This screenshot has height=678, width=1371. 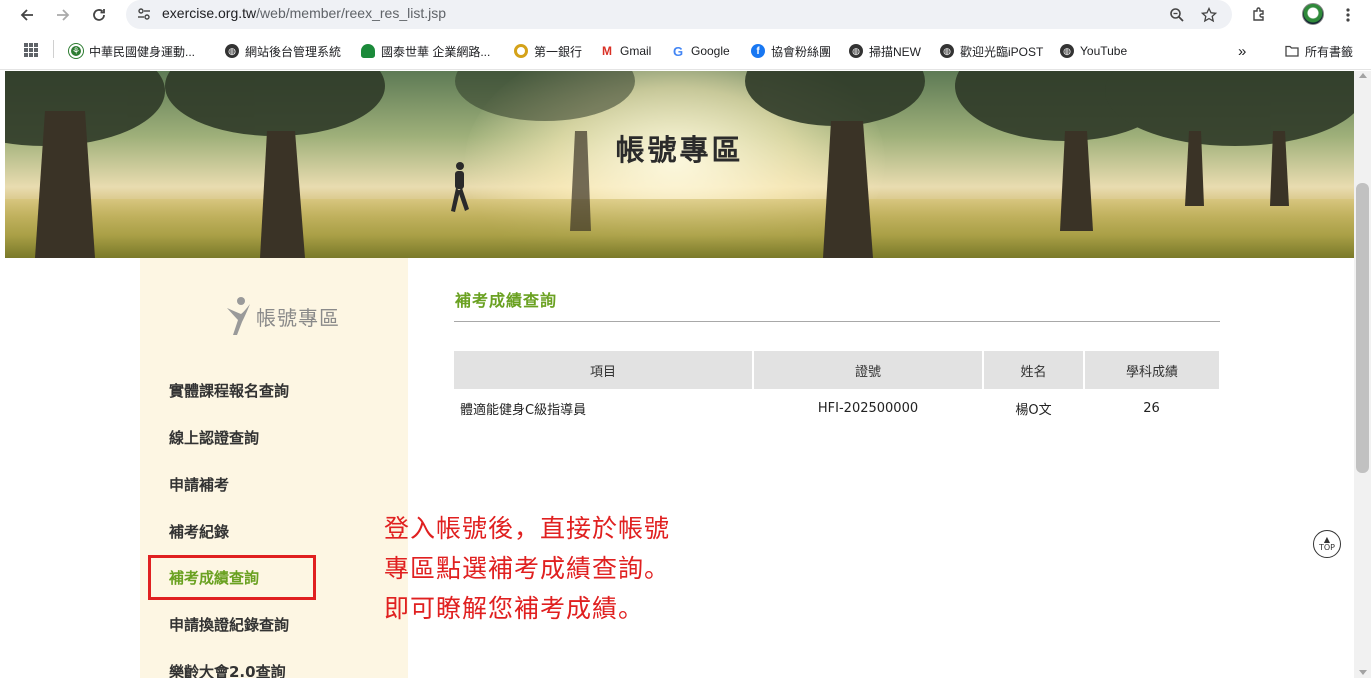 What do you see at coordinates (868, 408) in the screenshot?
I see `cell-license-no: HFI-202500000` at bounding box center [868, 408].